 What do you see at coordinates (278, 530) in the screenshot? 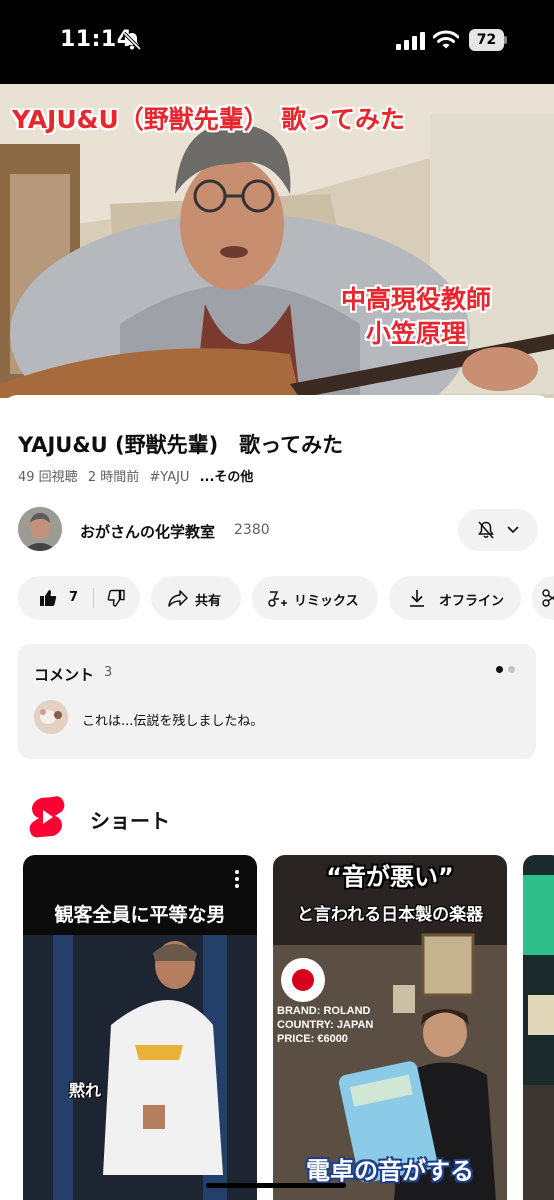
I see `channel-row: おがさんの化学教室 2380` at bounding box center [278, 530].